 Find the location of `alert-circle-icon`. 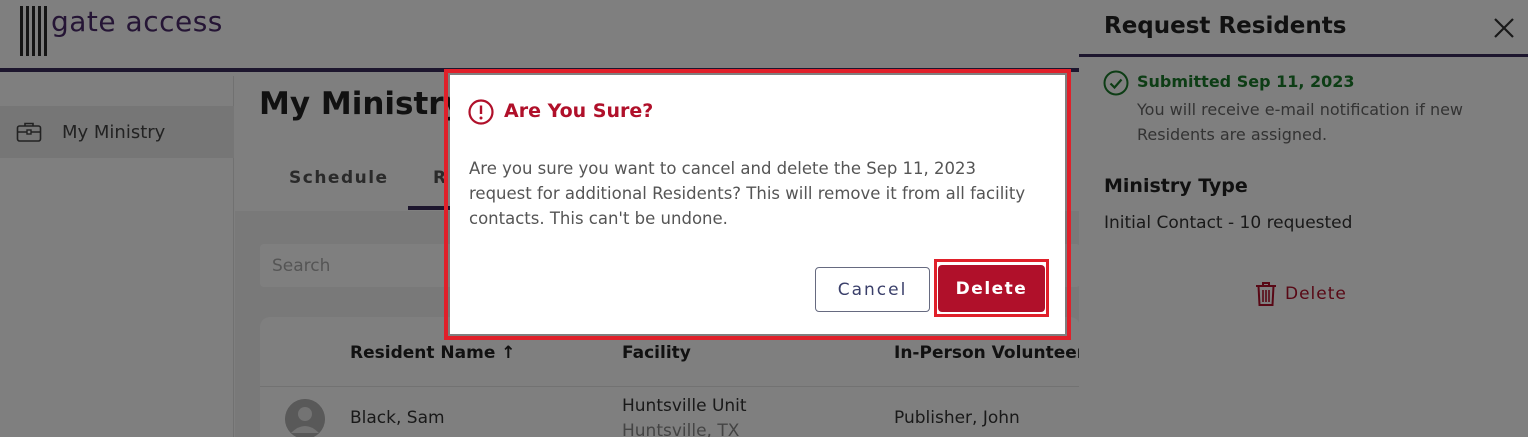

alert-circle-icon is located at coordinates (481, 112).